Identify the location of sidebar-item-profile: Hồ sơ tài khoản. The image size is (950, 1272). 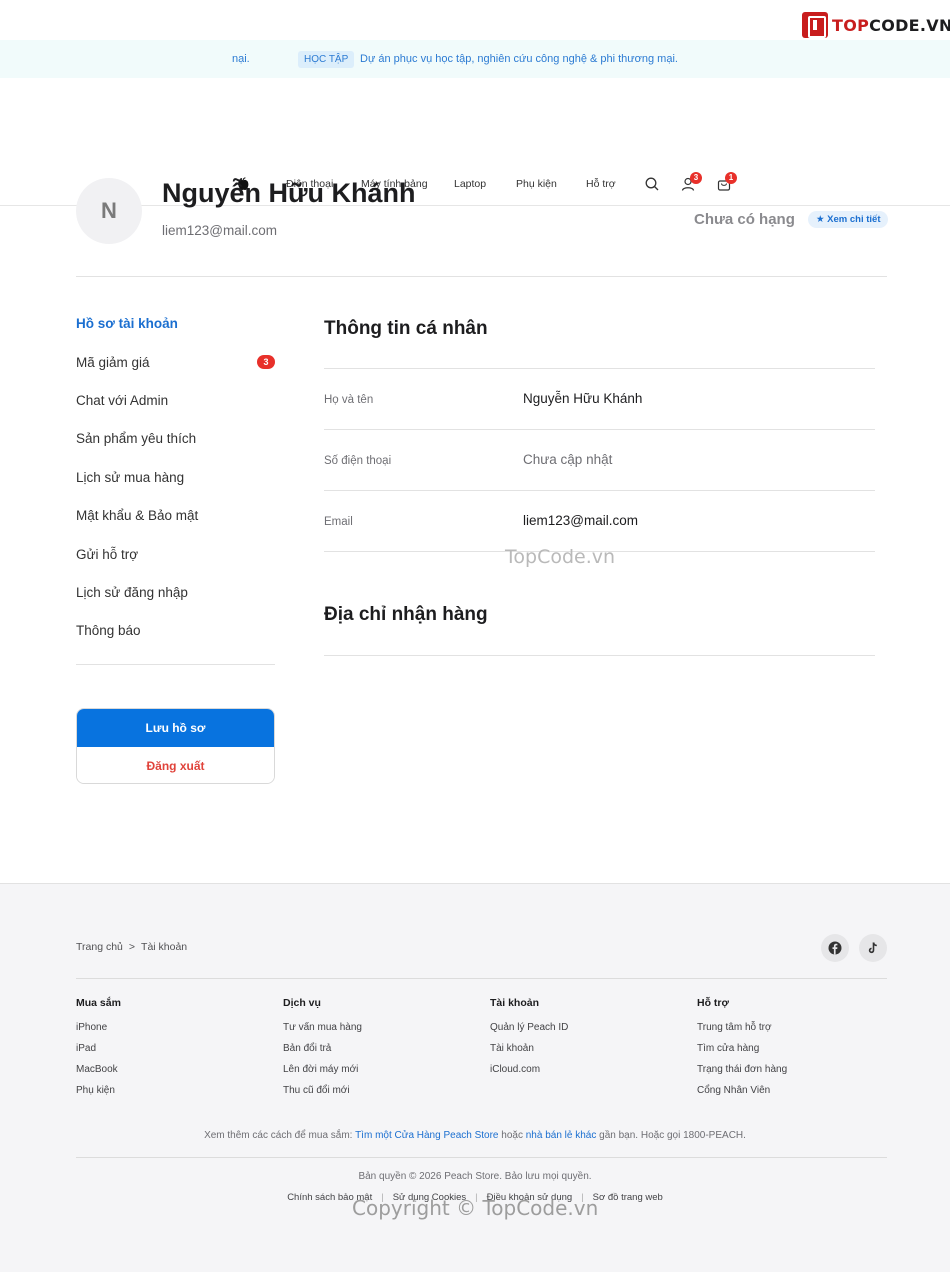
(127, 323).